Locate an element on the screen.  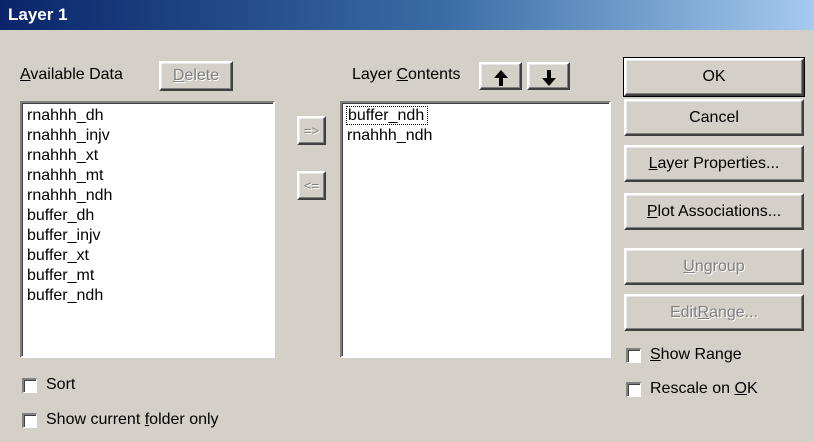
window-title: Layer 1 is located at coordinates (38, 14).